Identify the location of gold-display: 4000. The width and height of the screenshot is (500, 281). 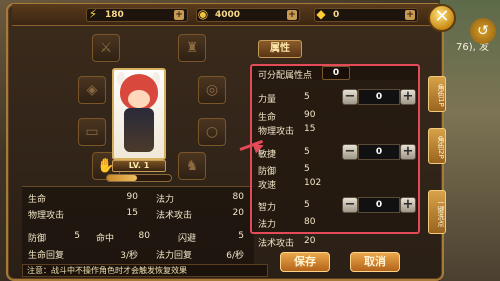
(248, 15).